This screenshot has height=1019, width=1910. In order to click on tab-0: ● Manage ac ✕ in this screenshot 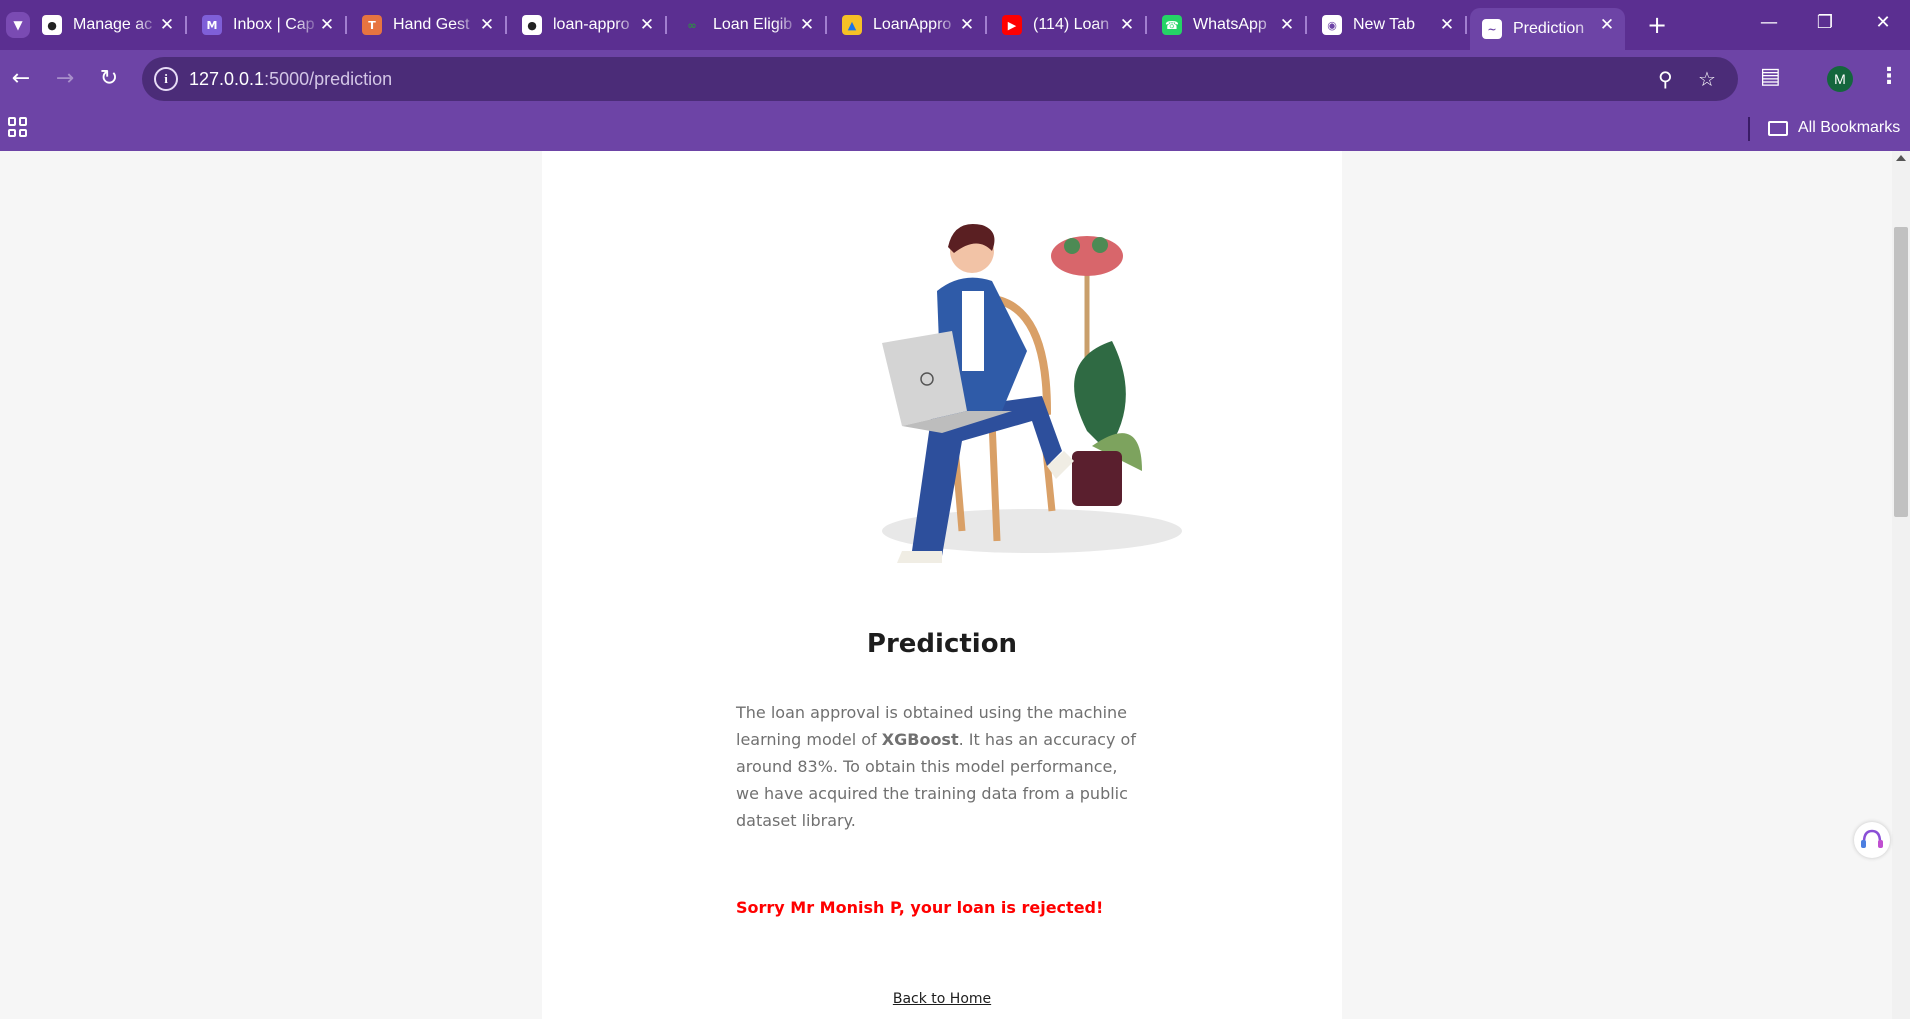, I will do `click(108, 25)`.